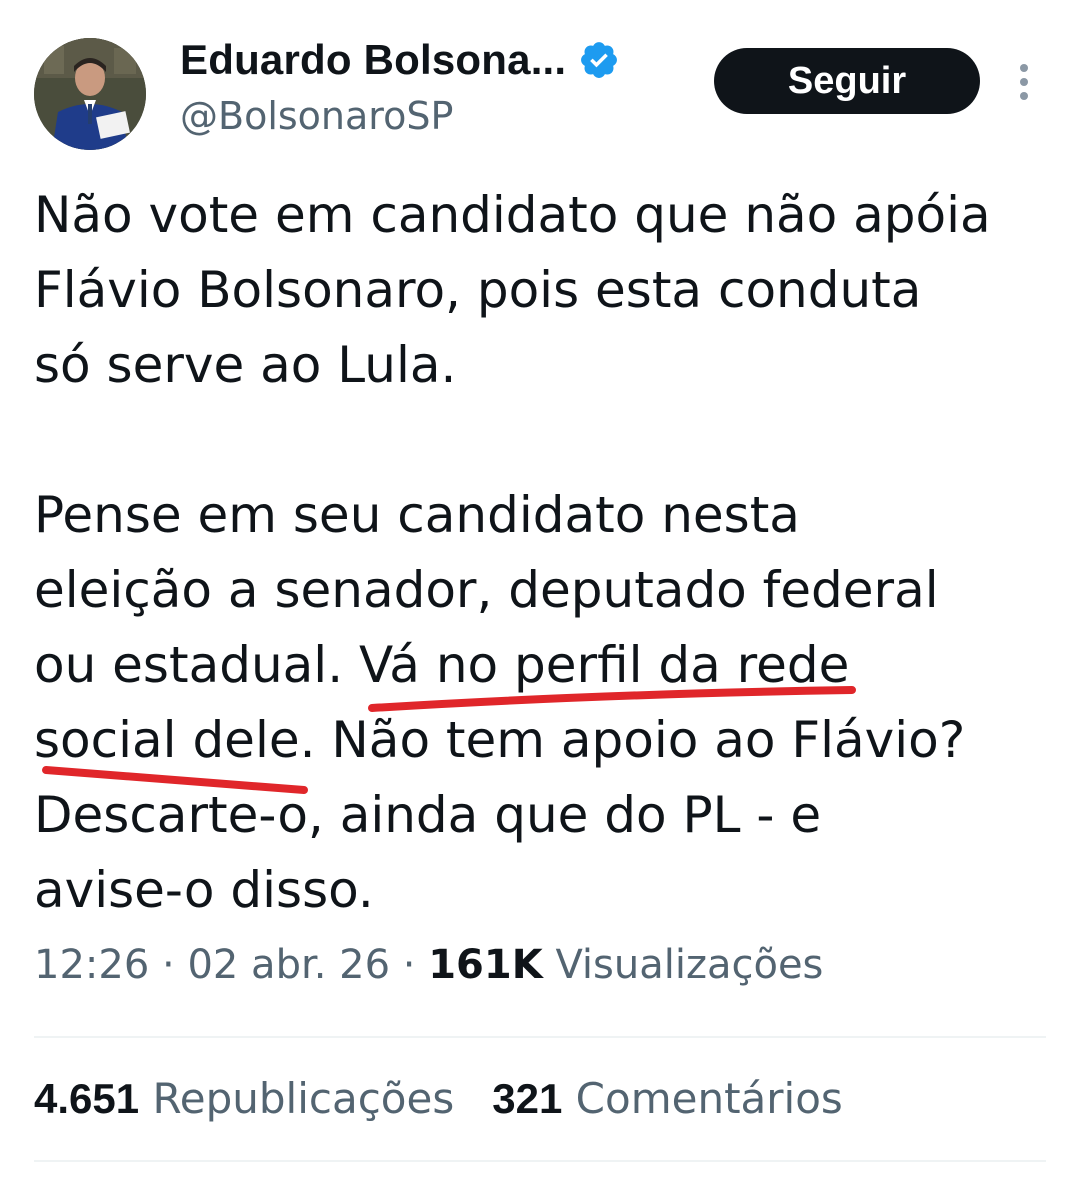  Describe the element at coordinates (303, 1098) in the screenshot. I see `reposts-label: Republicações` at that location.